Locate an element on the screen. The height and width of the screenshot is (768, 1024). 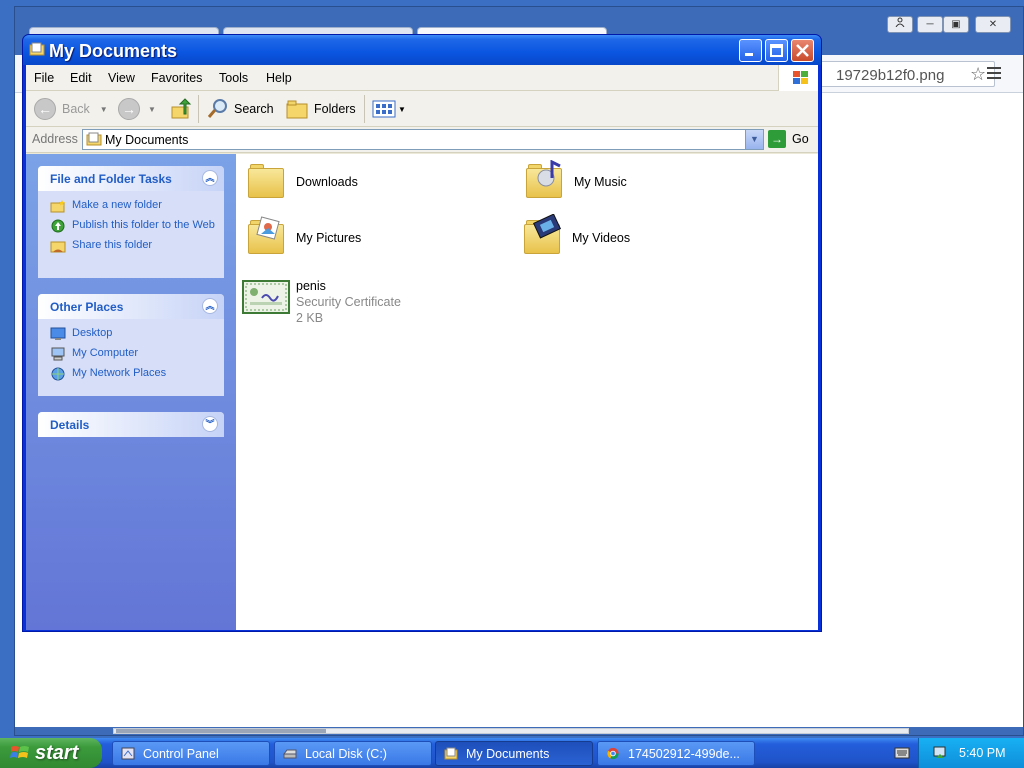
chrome-omnibox: 19729b12f0.png ☆ is located at coordinates (895, 74).